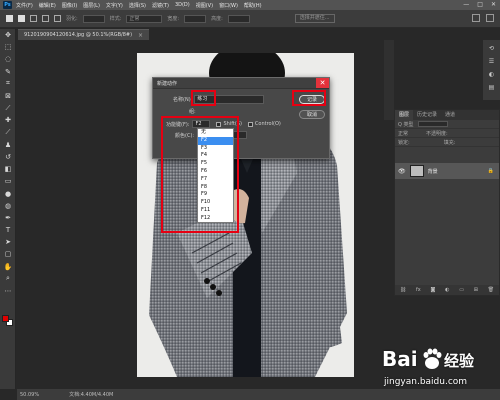 The image size is (500, 400). Describe the element at coordinates (228, 5) in the screenshot. I see `menu-window: 窗口(W)` at that location.